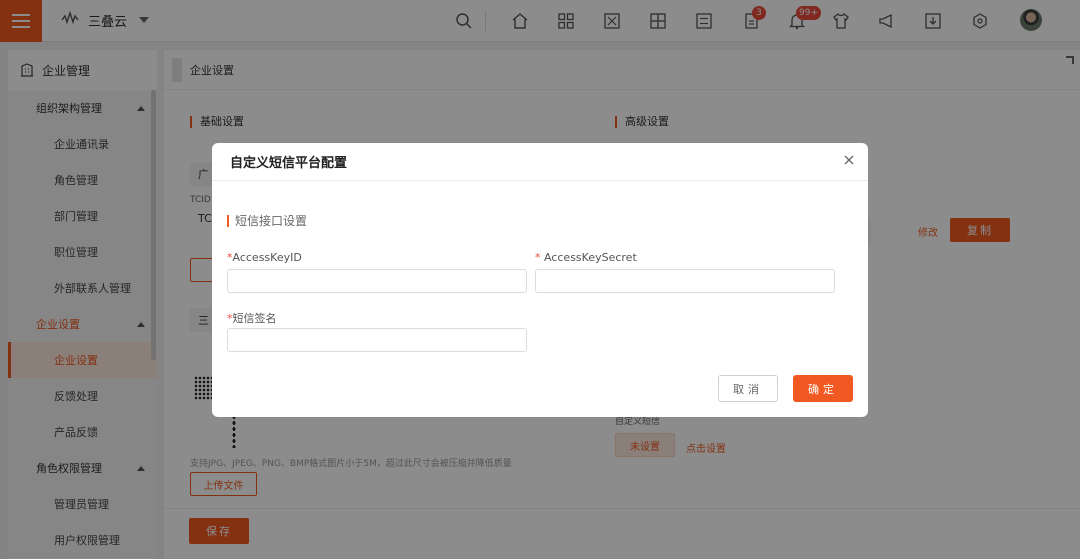 The image size is (1080, 559). I want to click on access-key-secret-input, so click(685, 281).